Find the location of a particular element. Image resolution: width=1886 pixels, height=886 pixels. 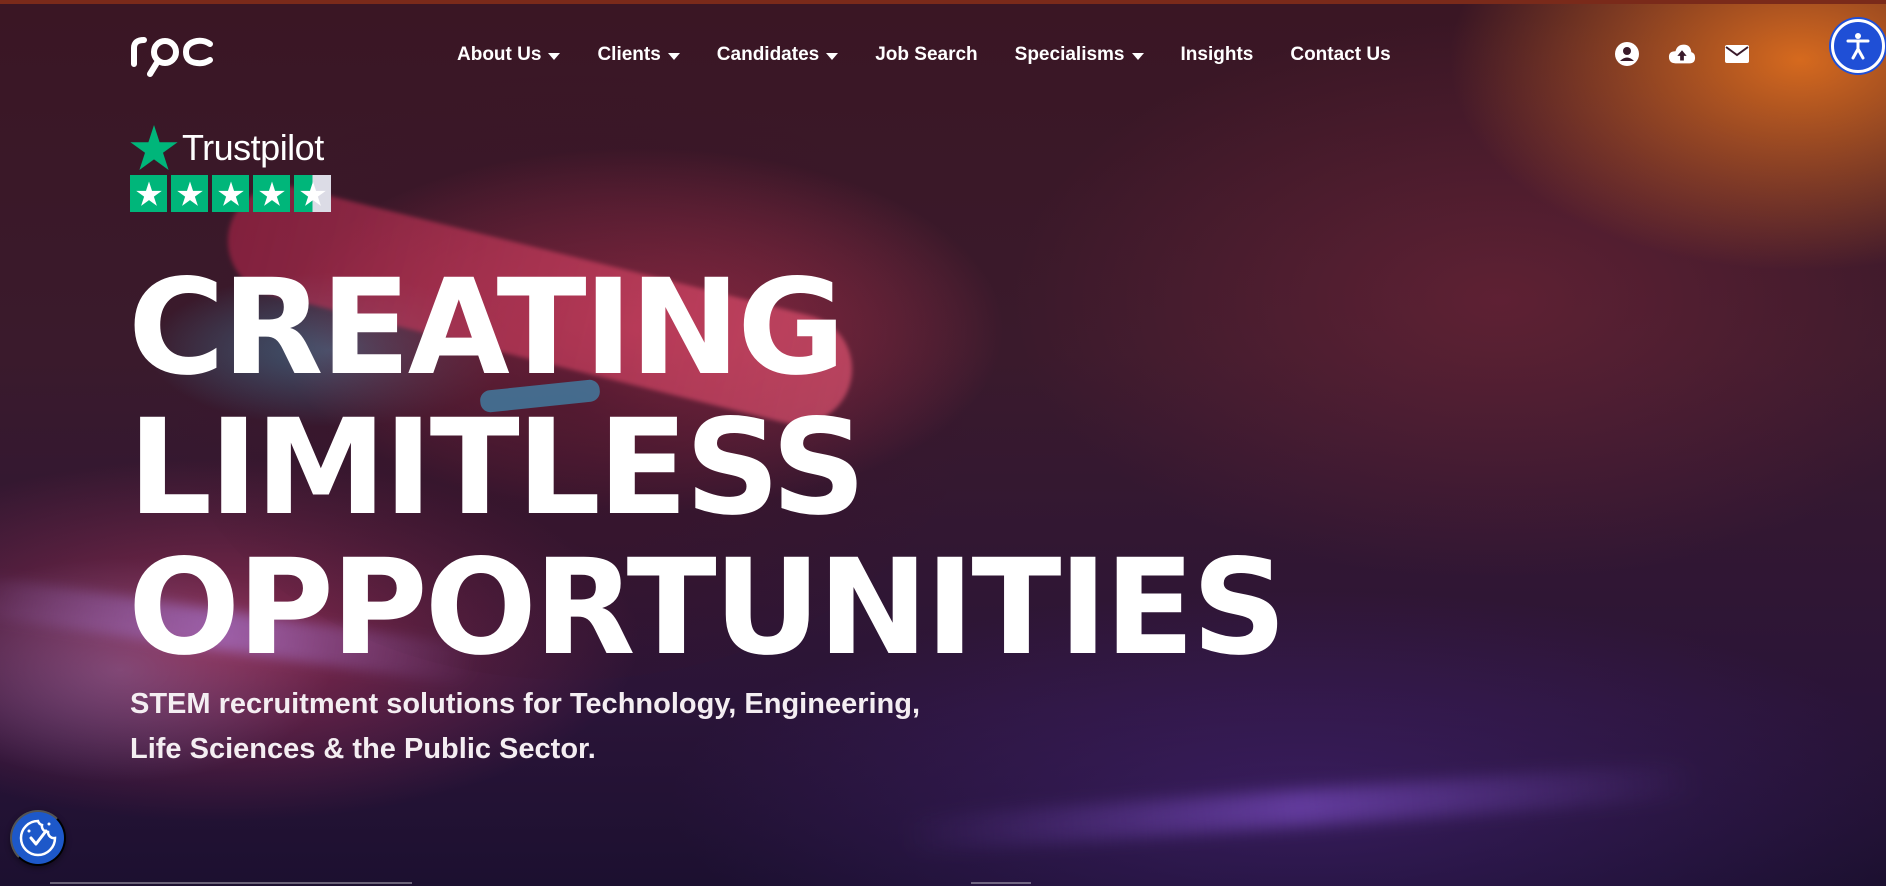

nav-item-label: About Us is located at coordinates (499, 54).